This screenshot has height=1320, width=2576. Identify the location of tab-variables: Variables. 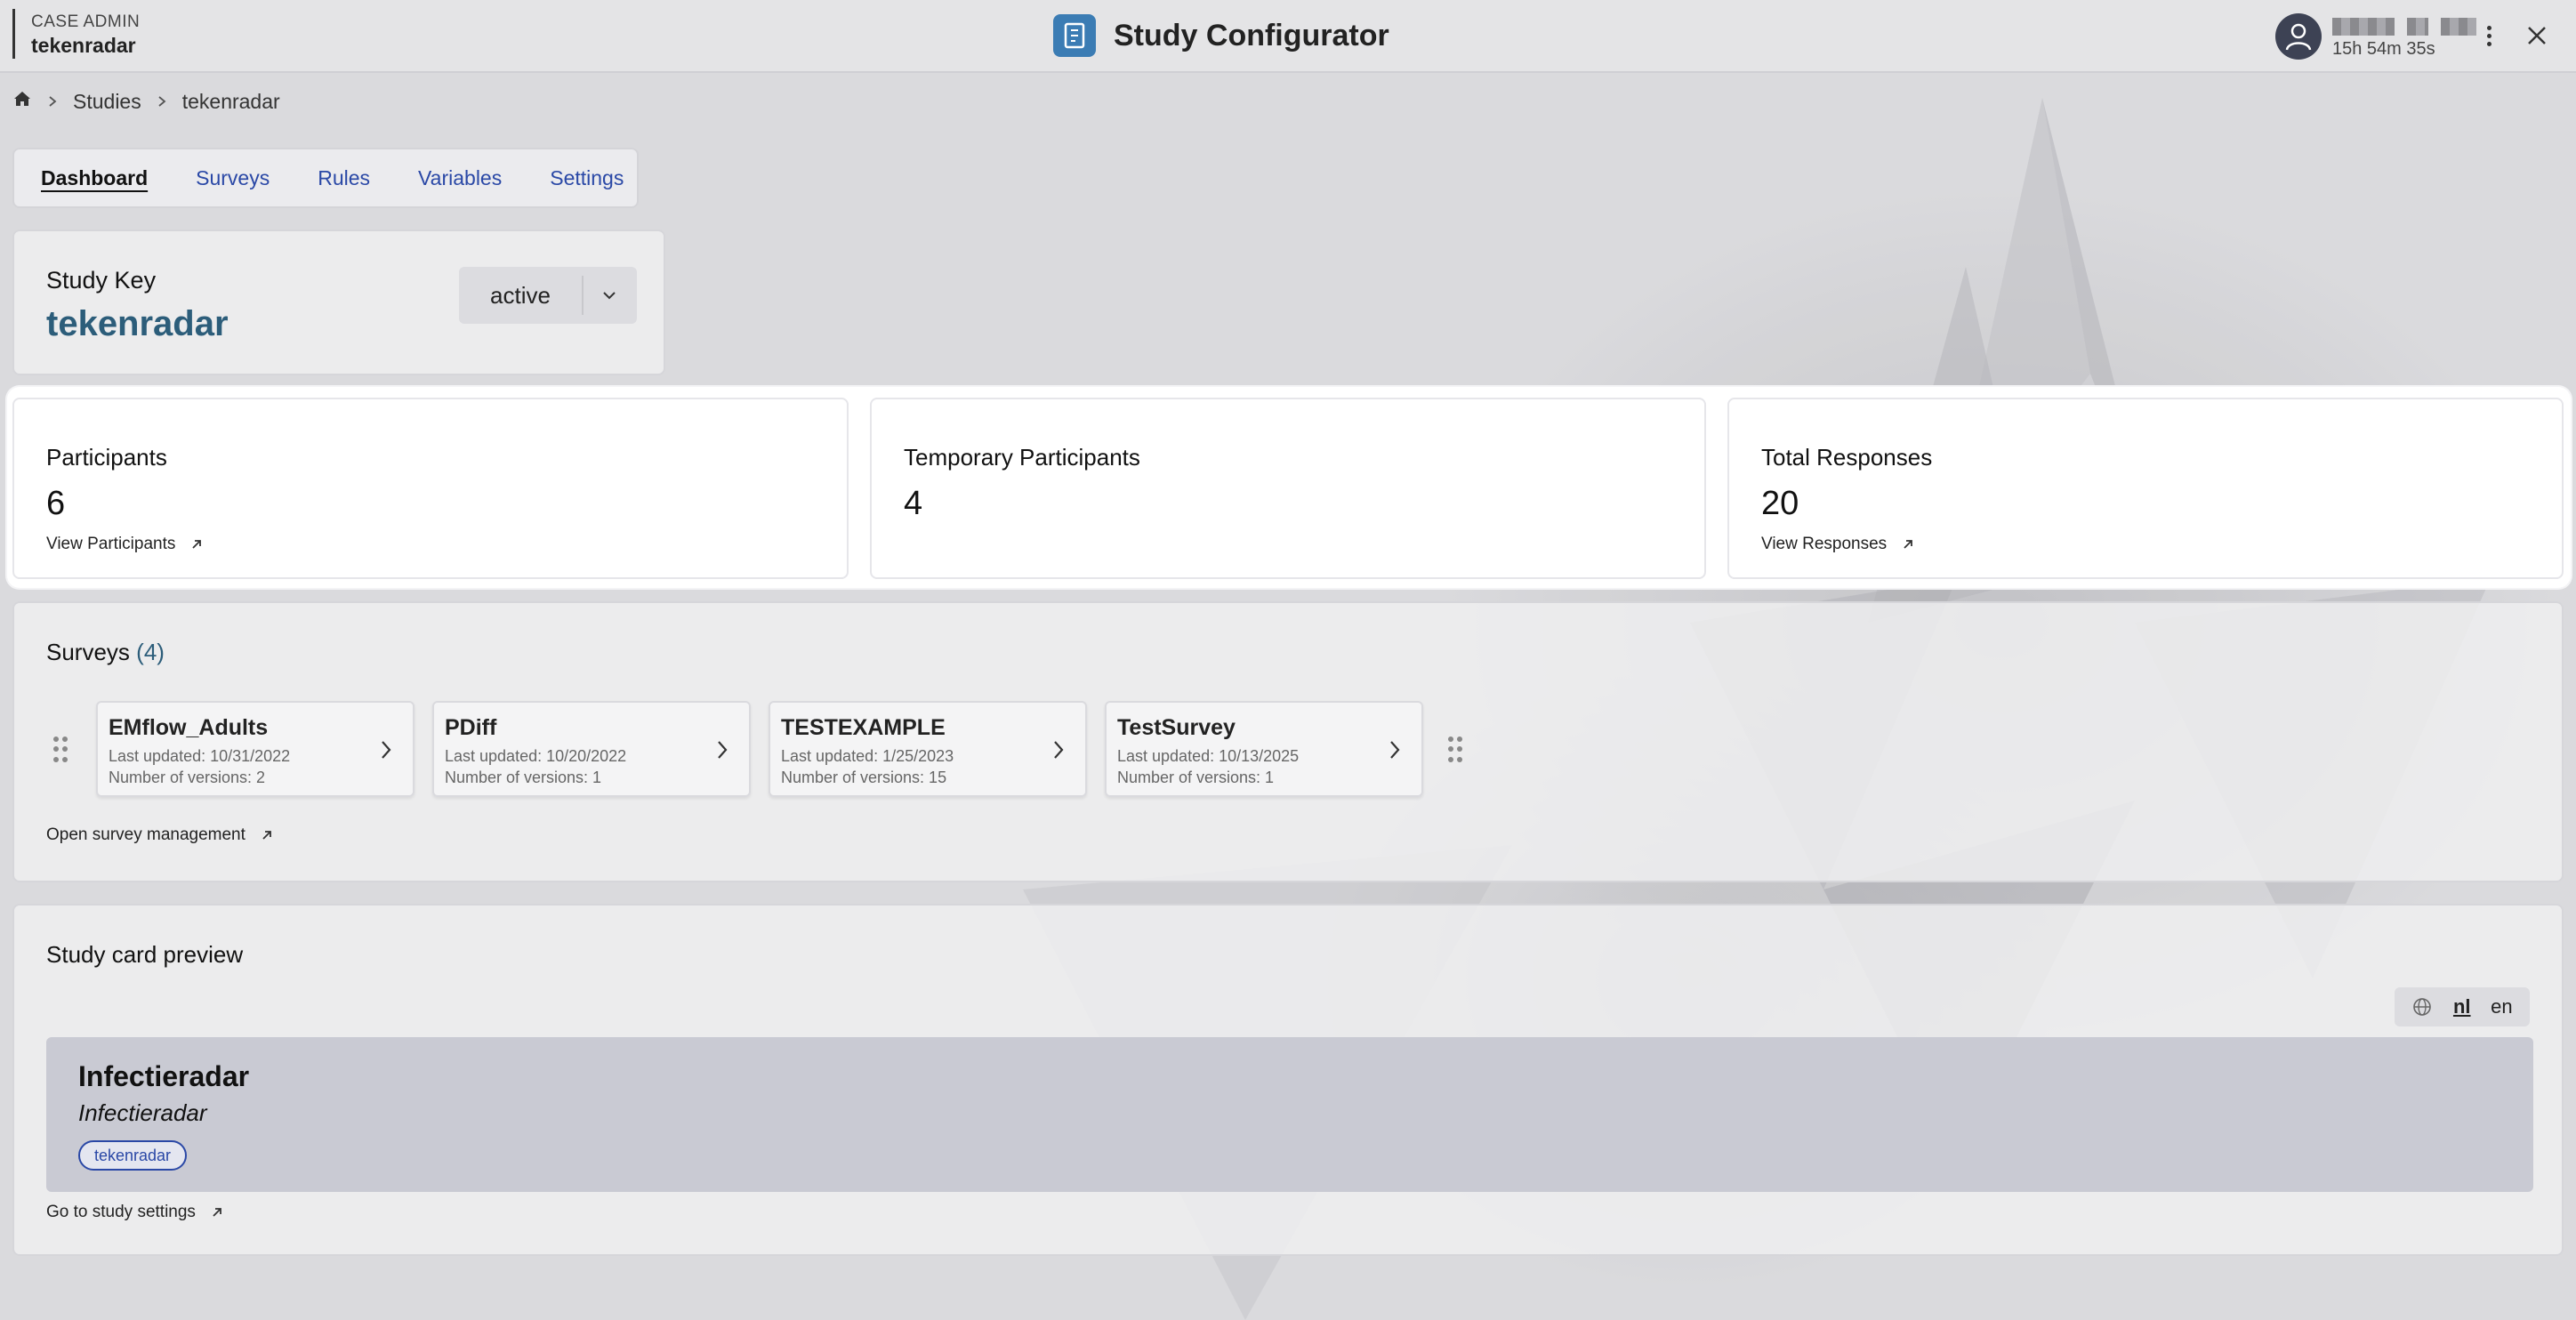
(460, 178).